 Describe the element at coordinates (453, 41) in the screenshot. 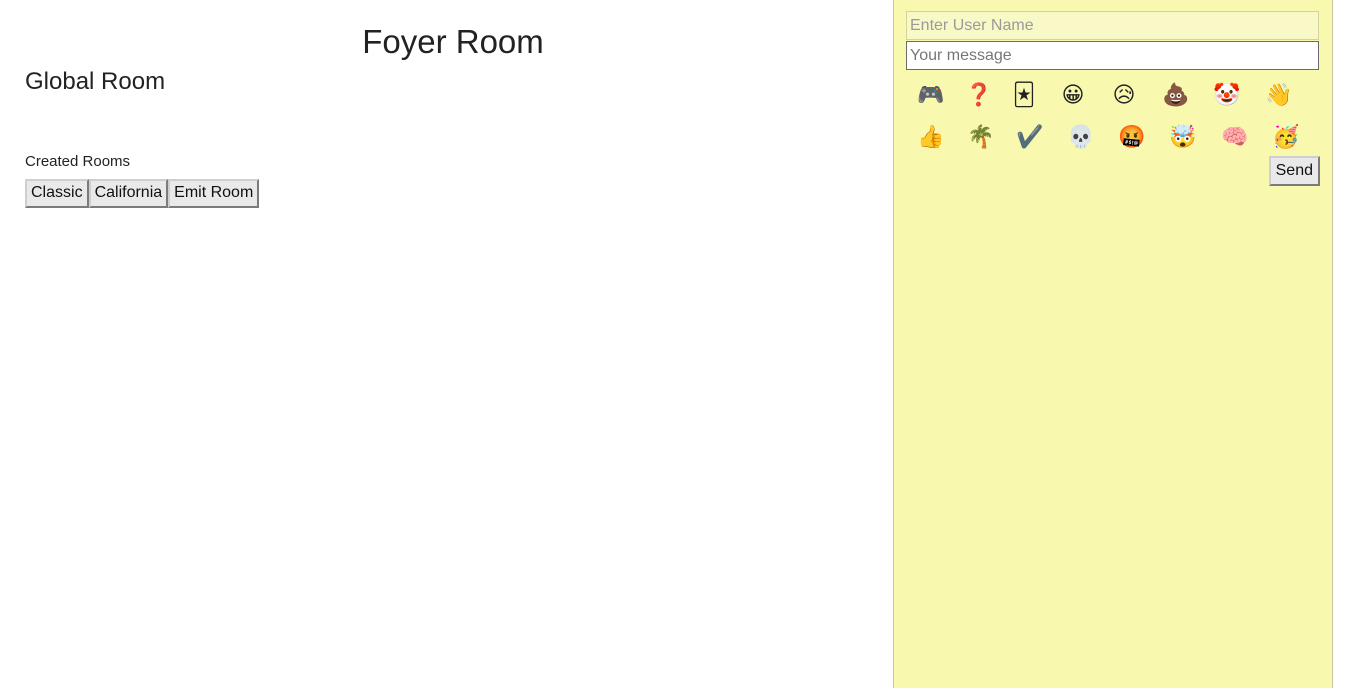

I see `page-title: Foyer Room` at that location.